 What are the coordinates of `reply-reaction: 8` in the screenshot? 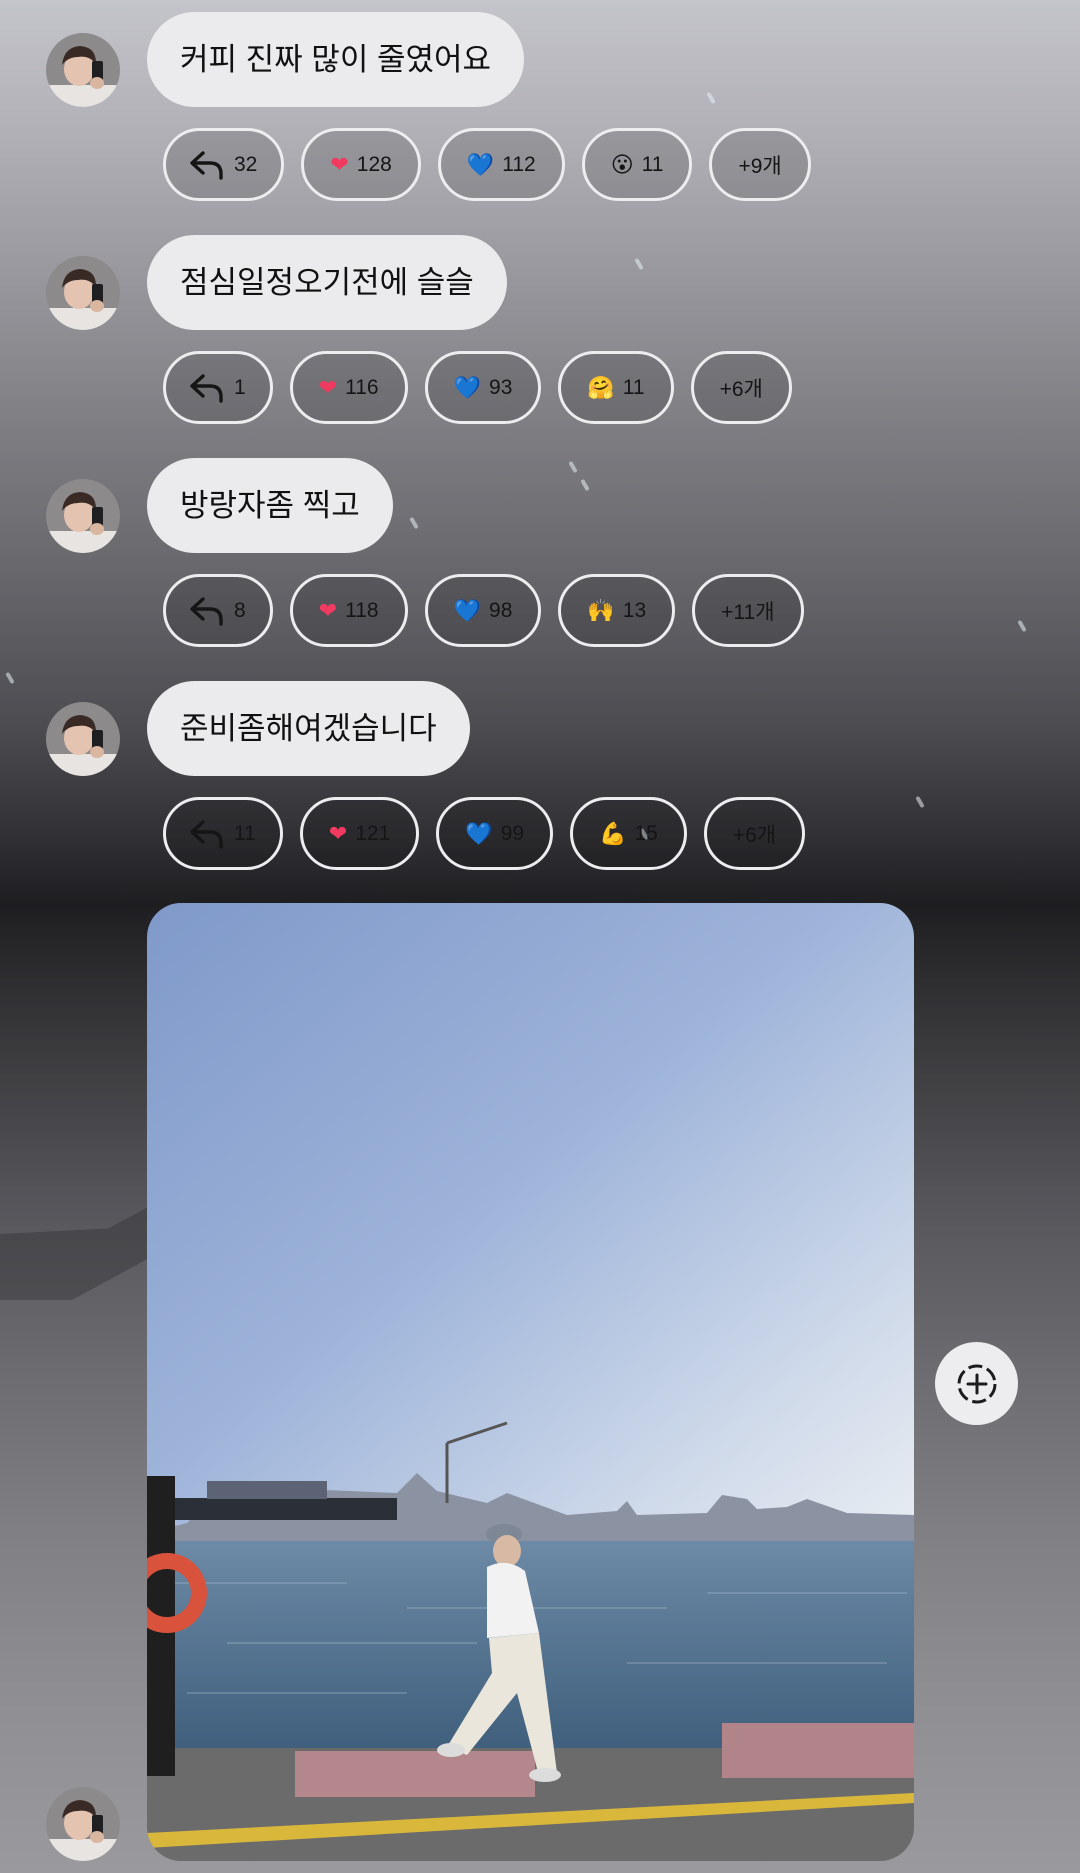 It's located at (218, 610).